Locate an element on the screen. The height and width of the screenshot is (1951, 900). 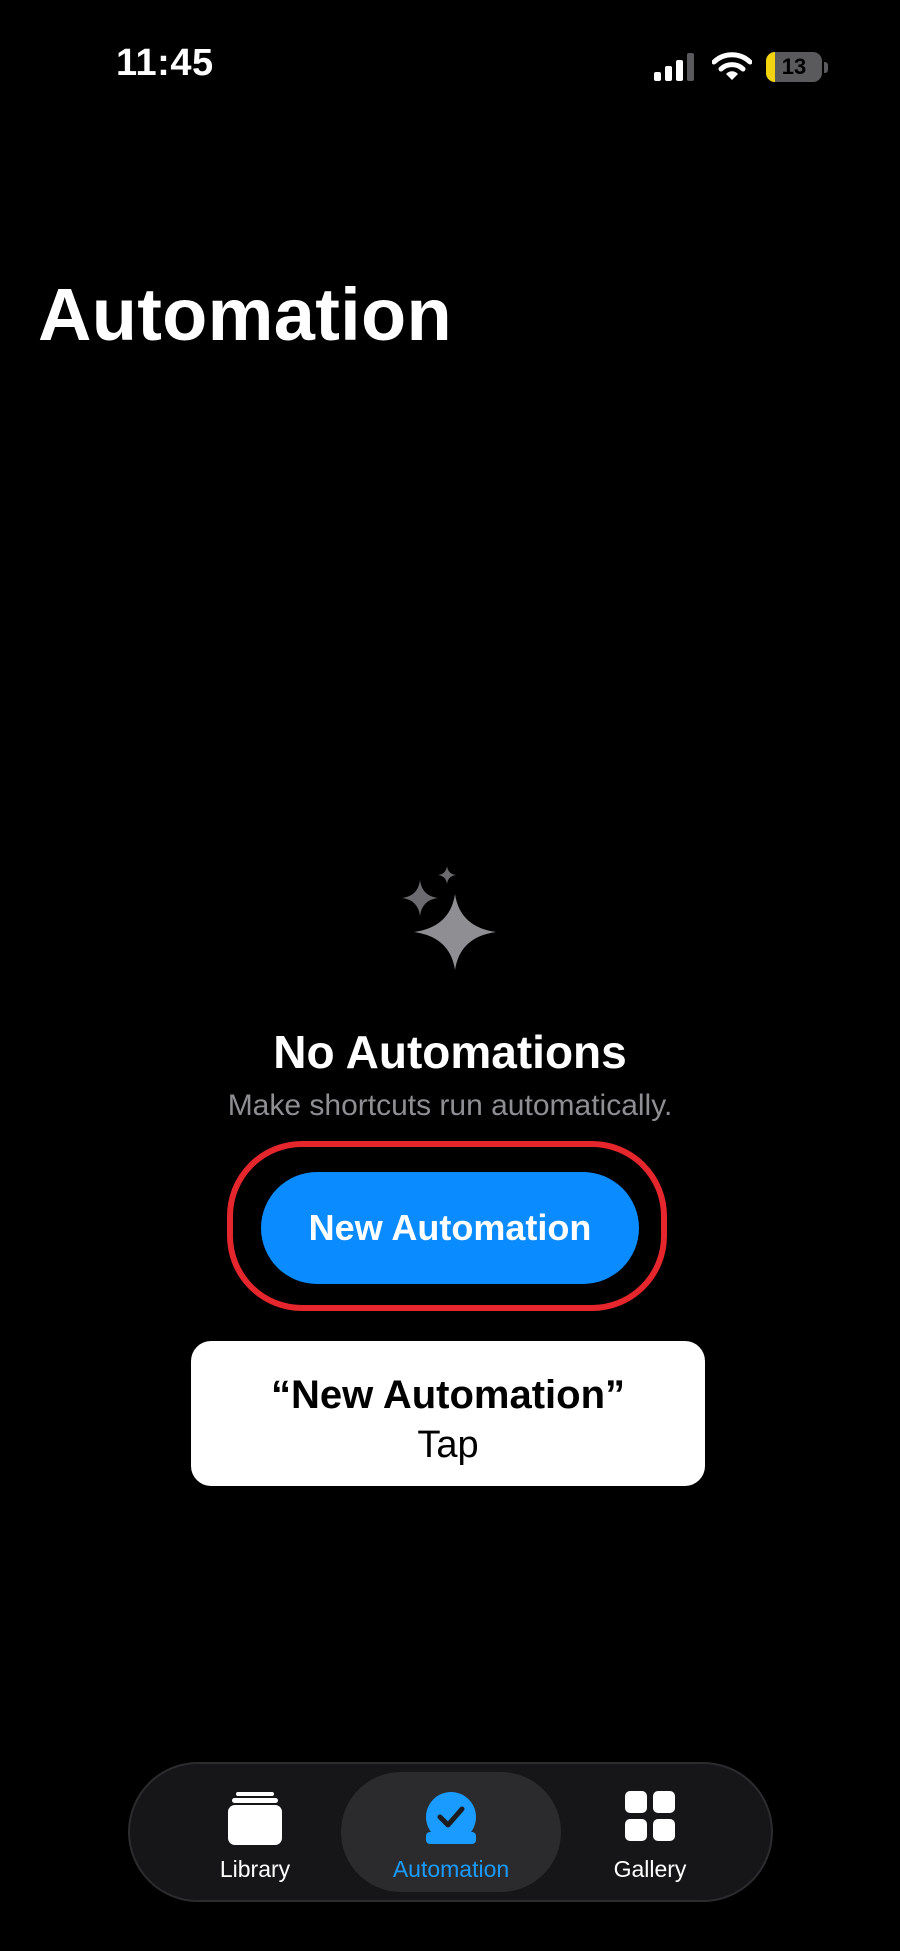
cellular-signal-icon is located at coordinates (674, 67).